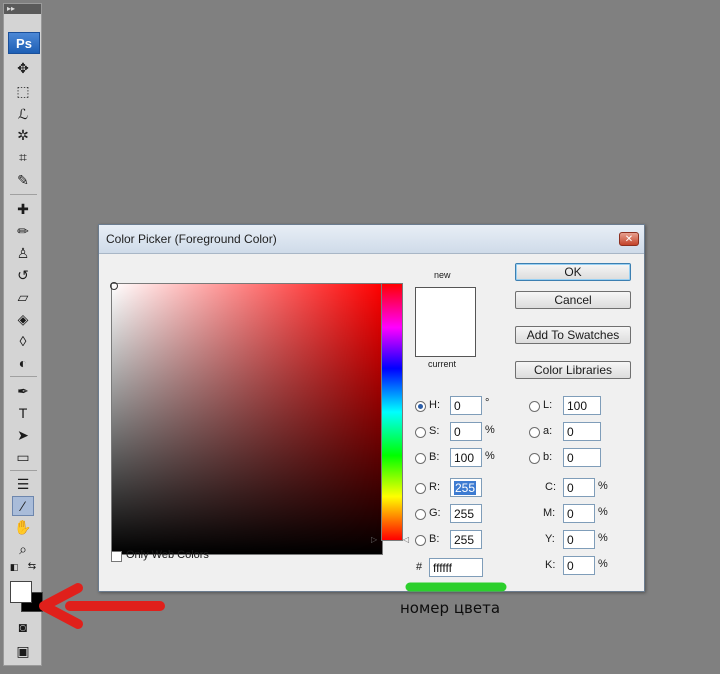  What do you see at coordinates (456, 587) in the screenshot?
I see `green-highlight-annotation` at bounding box center [456, 587].